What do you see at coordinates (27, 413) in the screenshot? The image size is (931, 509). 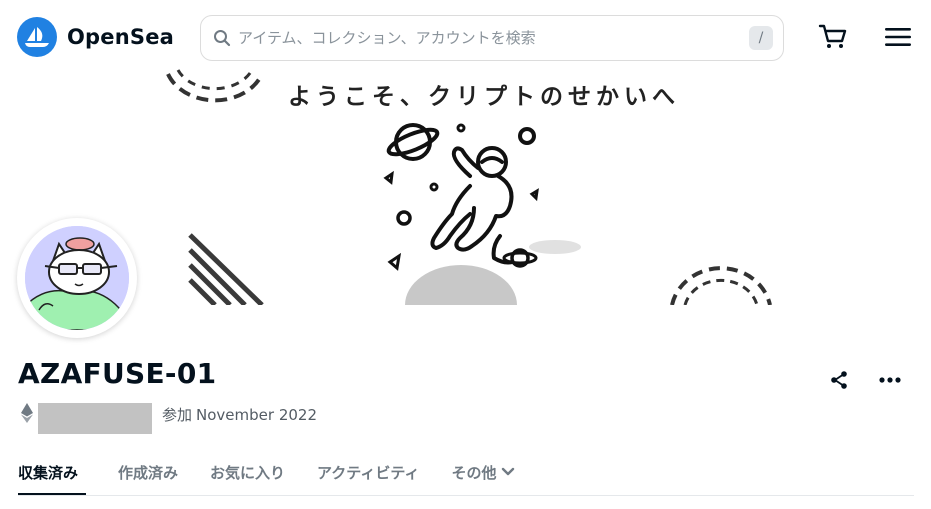 I see `ethereum-icon` at bounding box center [27, 413].